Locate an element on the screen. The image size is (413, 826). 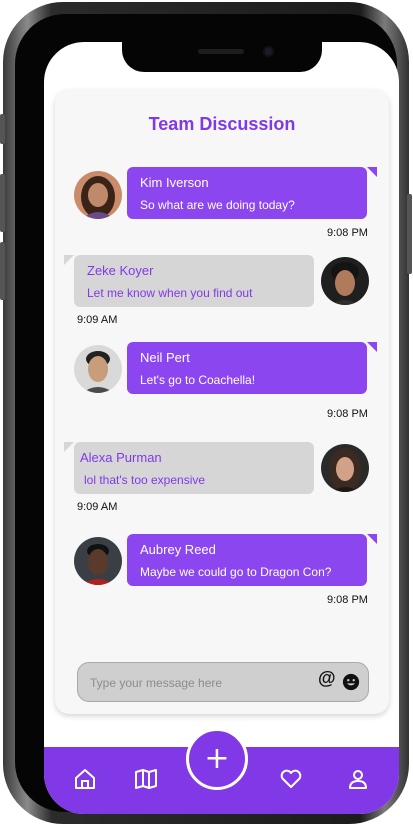
home-icon is located at coordinates (85, 779).